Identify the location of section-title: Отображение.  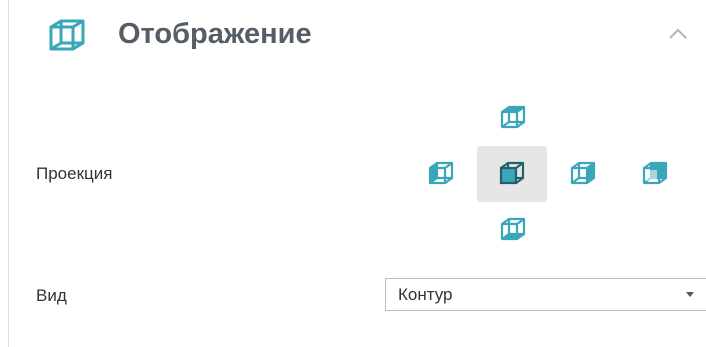
(215, 34).